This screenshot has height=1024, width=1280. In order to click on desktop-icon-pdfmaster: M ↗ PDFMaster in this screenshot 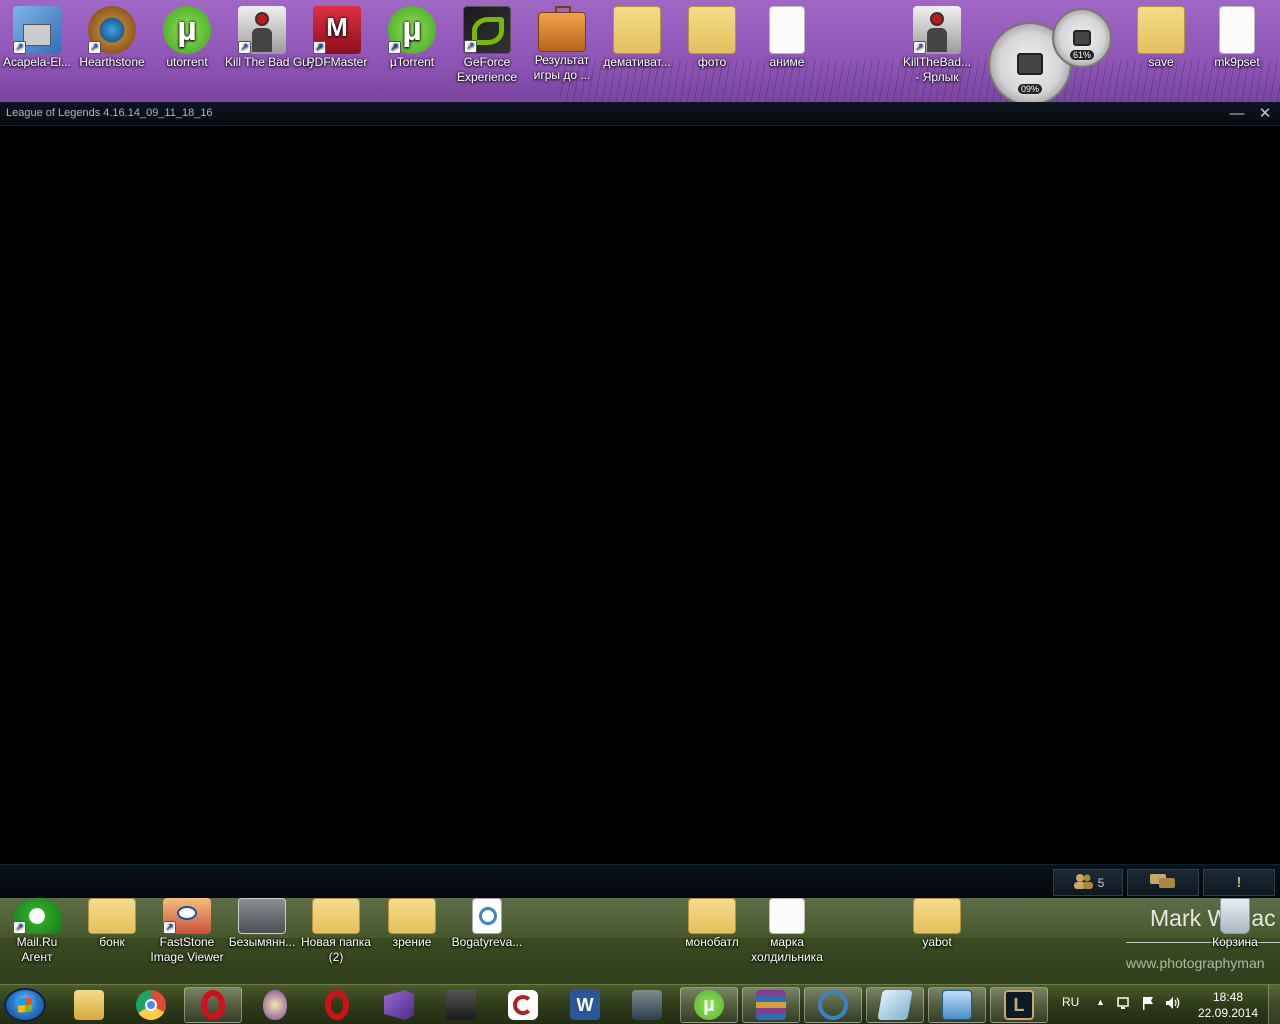, I will do `click(337, 38)`.